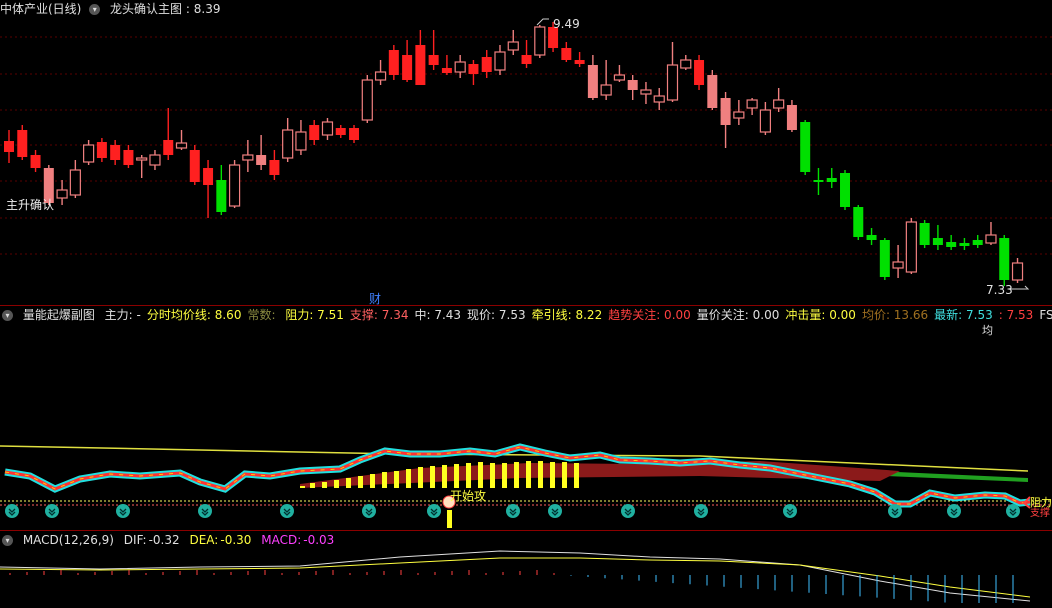 The height and width of the screenshot is (608, 1052). I want to click on low-price-label: 7.33, so click(999, 290).